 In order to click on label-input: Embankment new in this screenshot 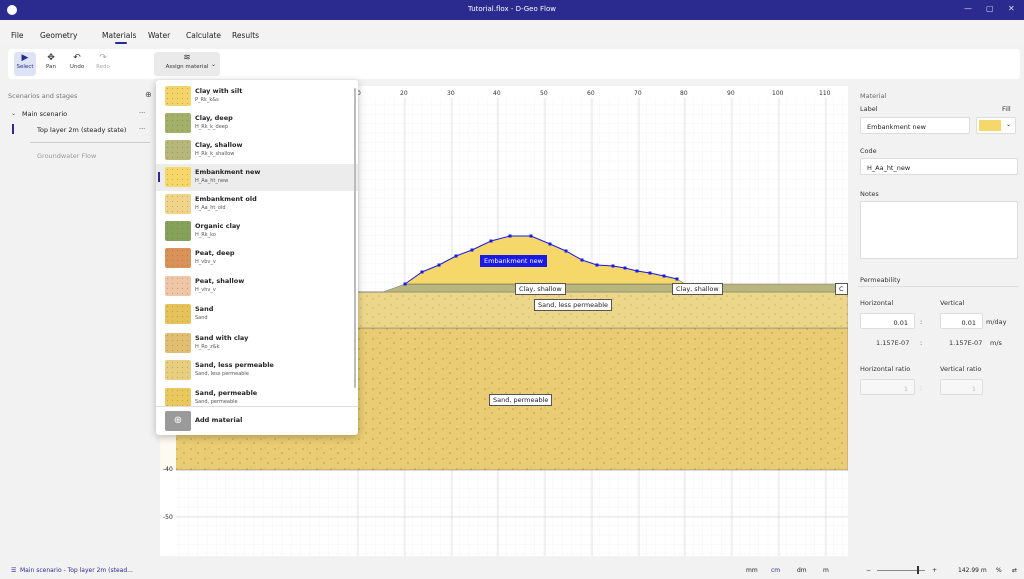, I will do `click(915, 125)`.